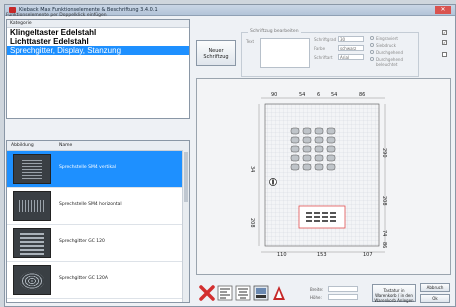 This screenshot has width=456, height=307. I want to click on align-left-icon, so click(225, 293).